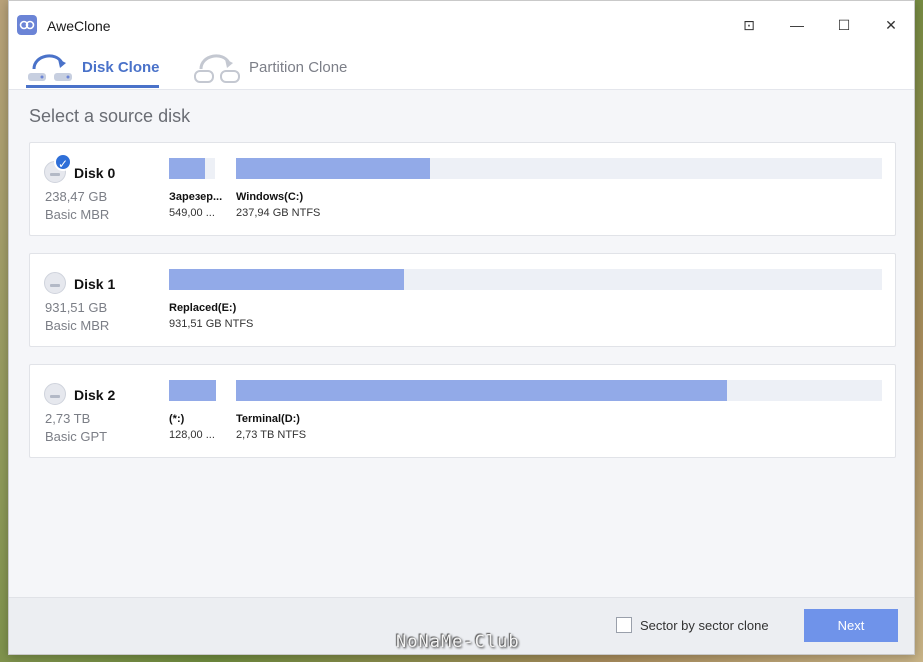  I want to click on title-bar: AweClone ⊡ — ☐ ✕, so click(461, 25).